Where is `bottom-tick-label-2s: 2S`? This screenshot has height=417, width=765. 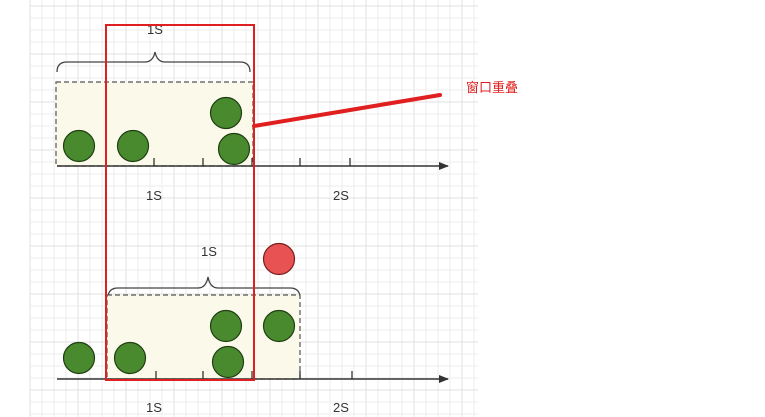
bottom-tick-label-2s: 2S is located at coordinates (341, 407).